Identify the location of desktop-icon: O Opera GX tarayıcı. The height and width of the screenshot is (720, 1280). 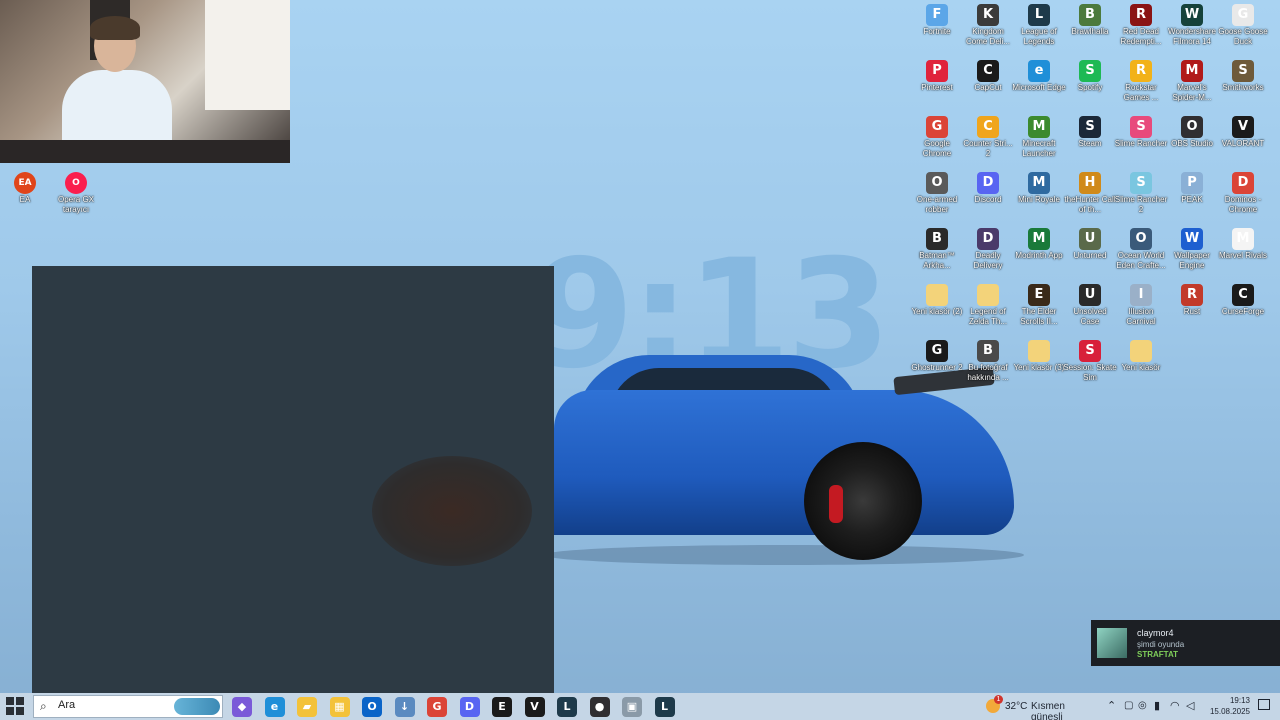
(76, 197).